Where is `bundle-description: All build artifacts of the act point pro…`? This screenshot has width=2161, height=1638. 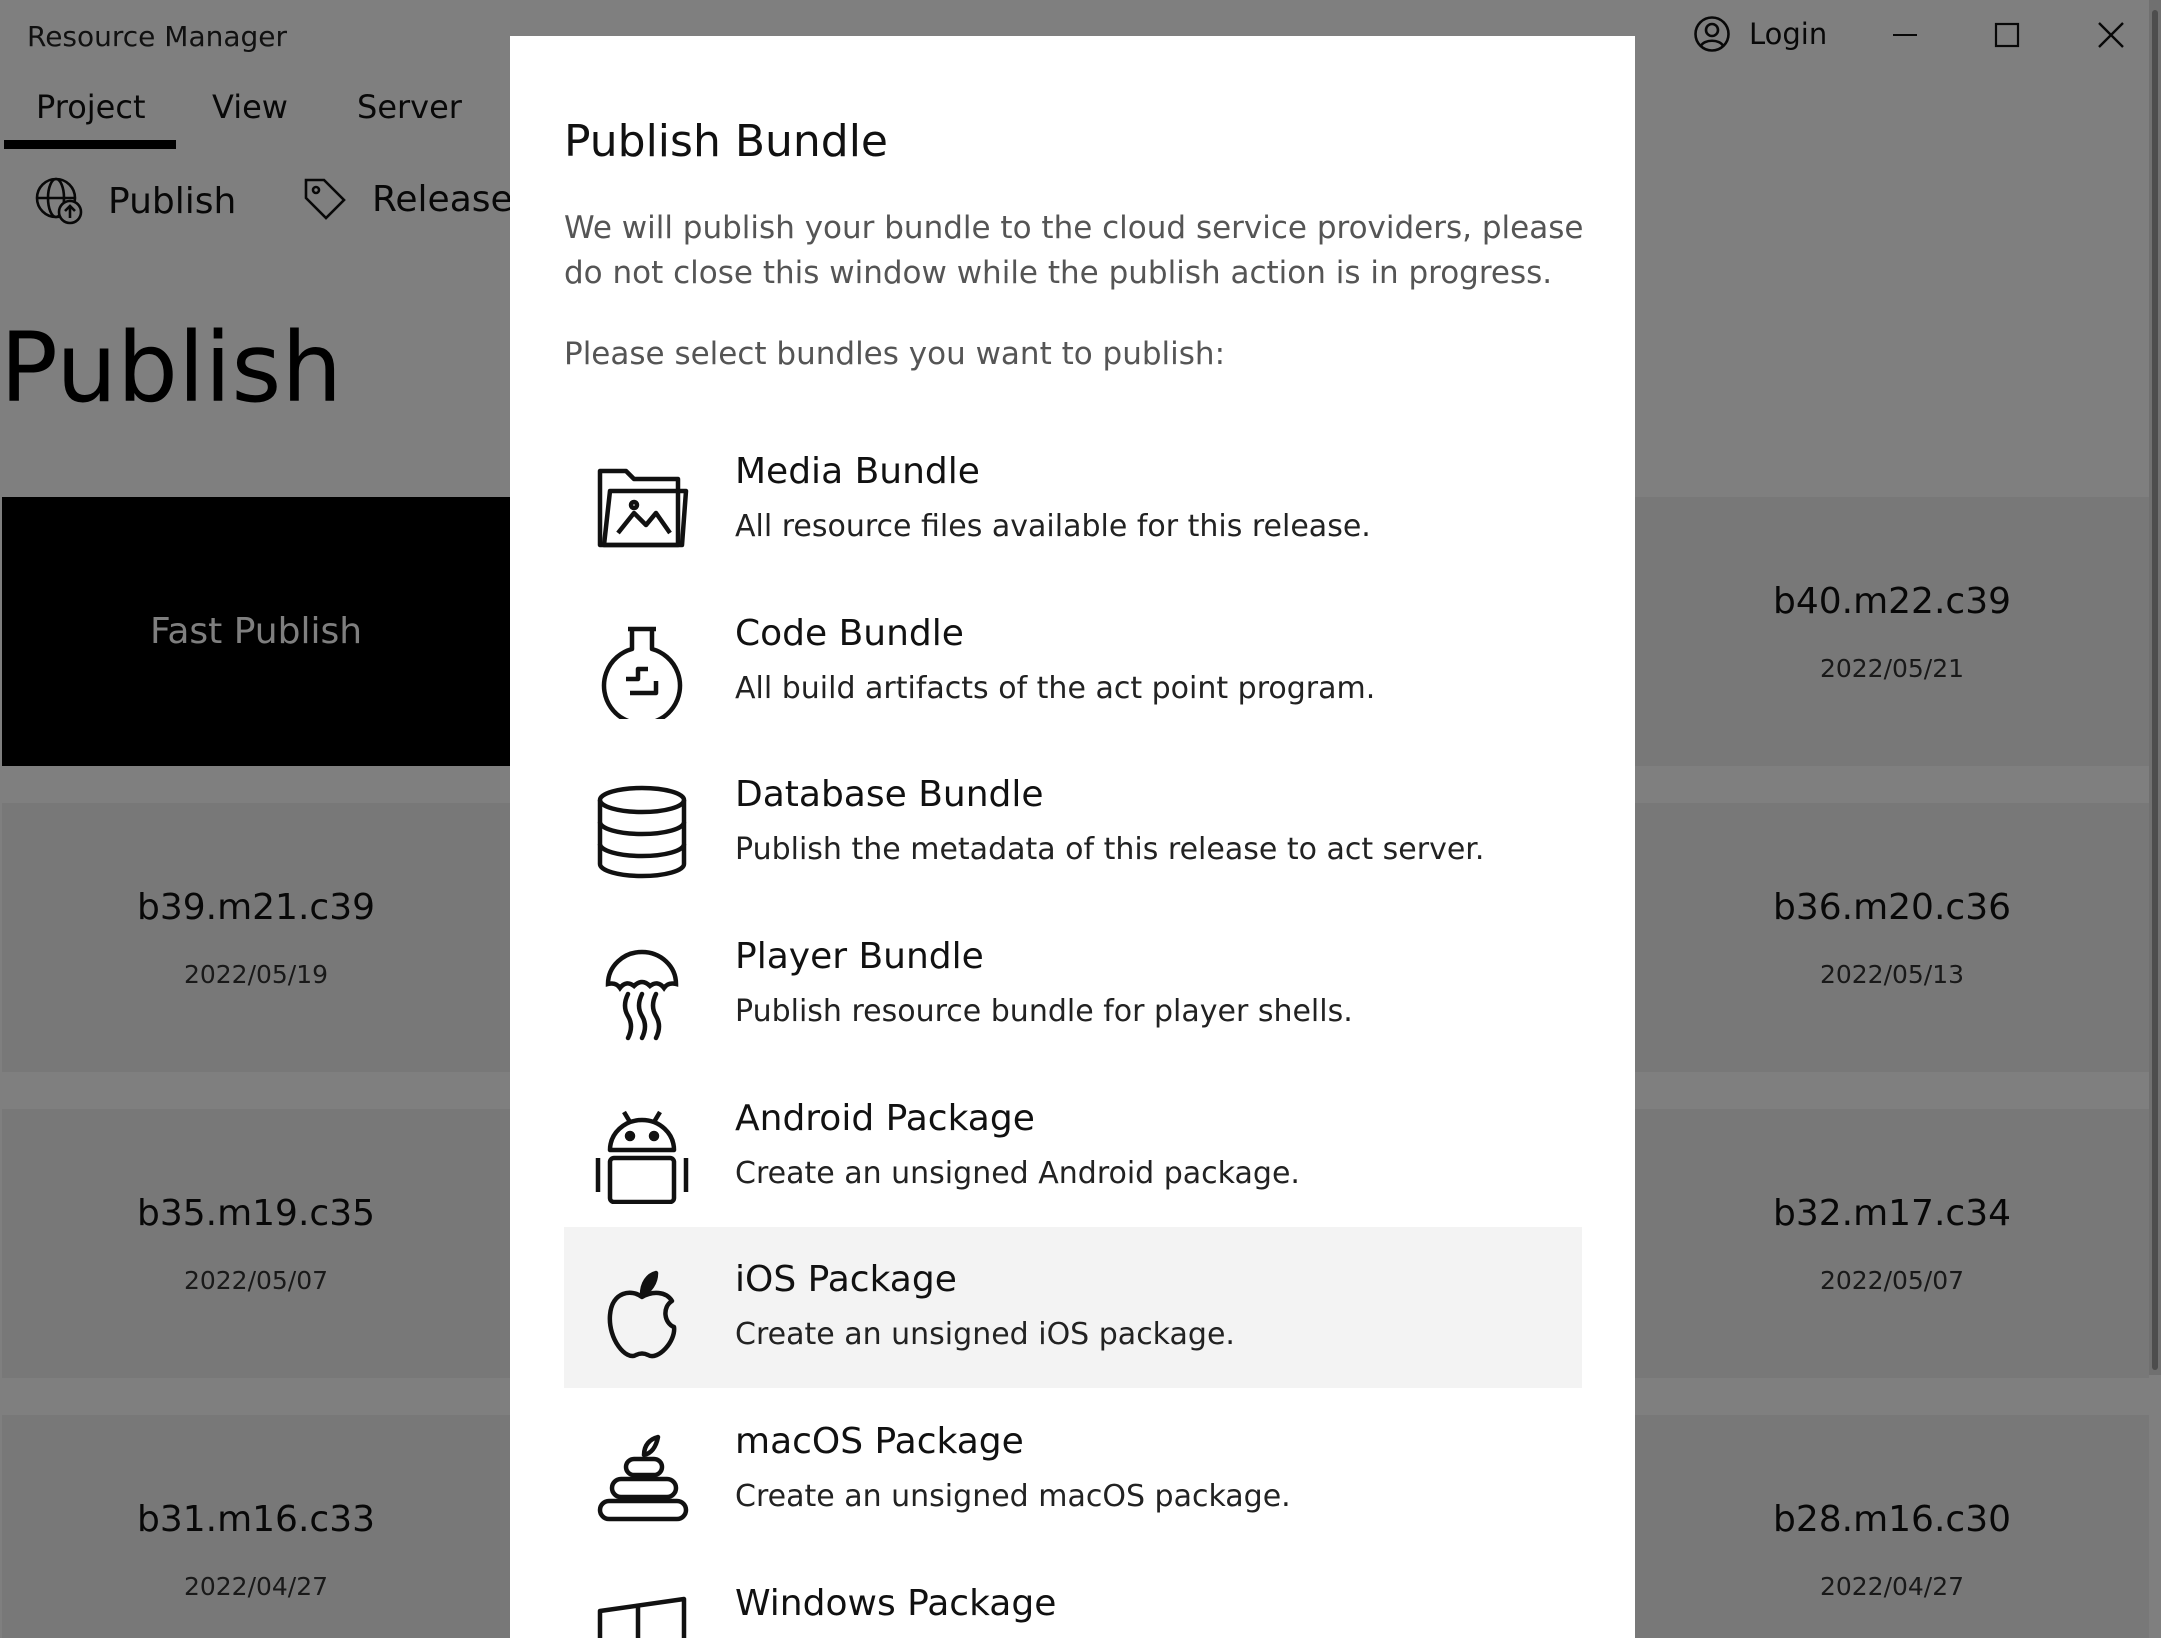 bundle-description: All build artifacts of the act point pro… is located at coordinates (1055, 688).